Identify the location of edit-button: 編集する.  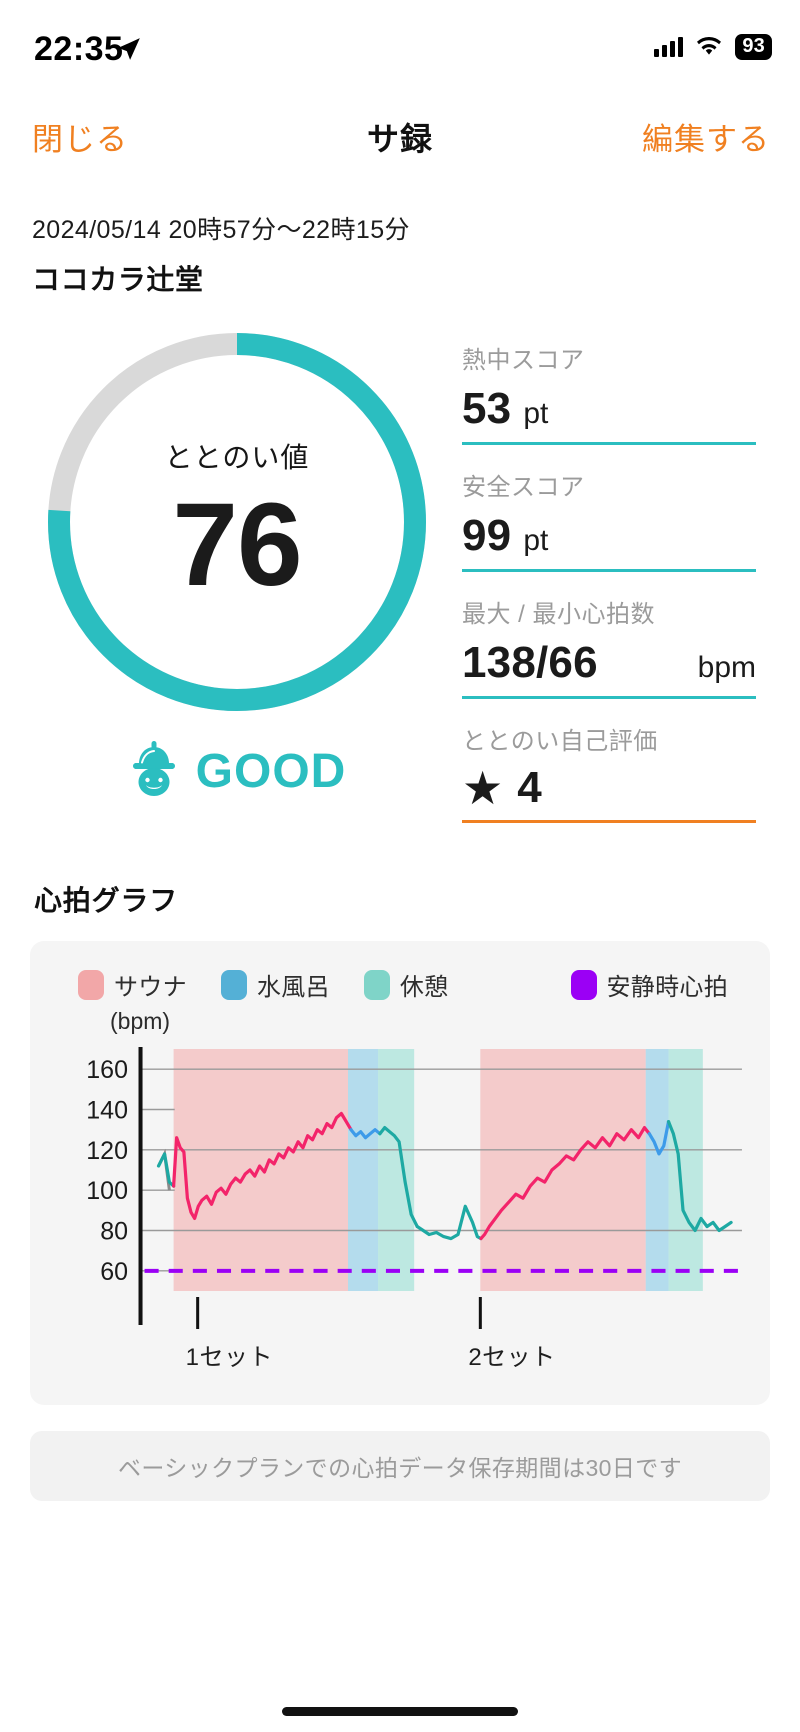
(706, 136).